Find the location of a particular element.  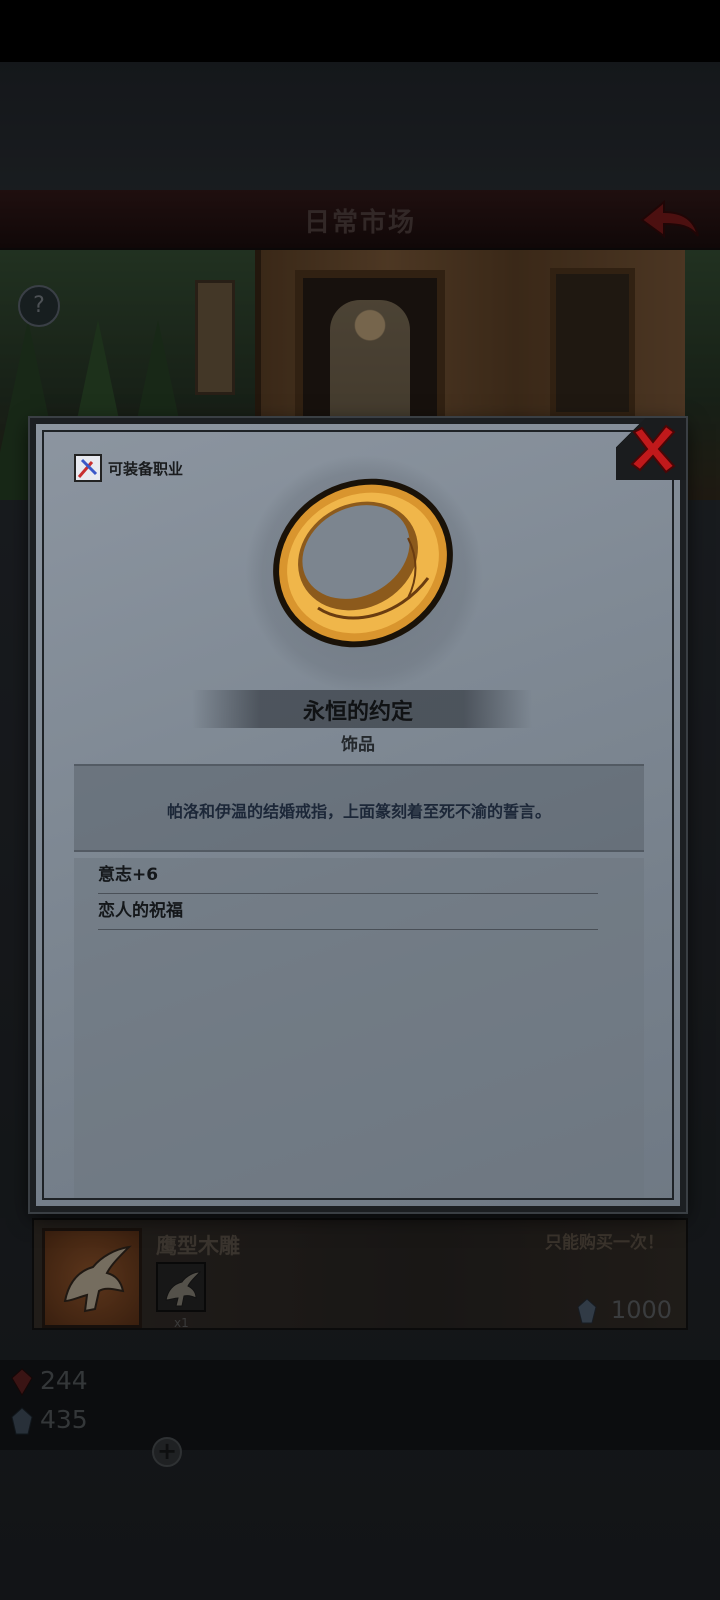

stat-line: 恋人的祝福 is located at coordinates (348, 912).